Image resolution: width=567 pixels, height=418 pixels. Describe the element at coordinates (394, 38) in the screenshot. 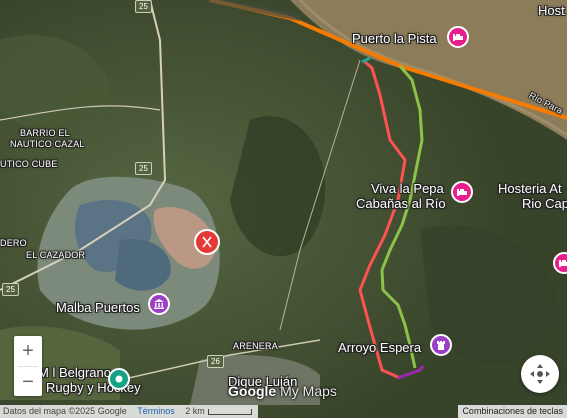

I see `label-puerto-la-pista: Puerto la Pista` at that location.